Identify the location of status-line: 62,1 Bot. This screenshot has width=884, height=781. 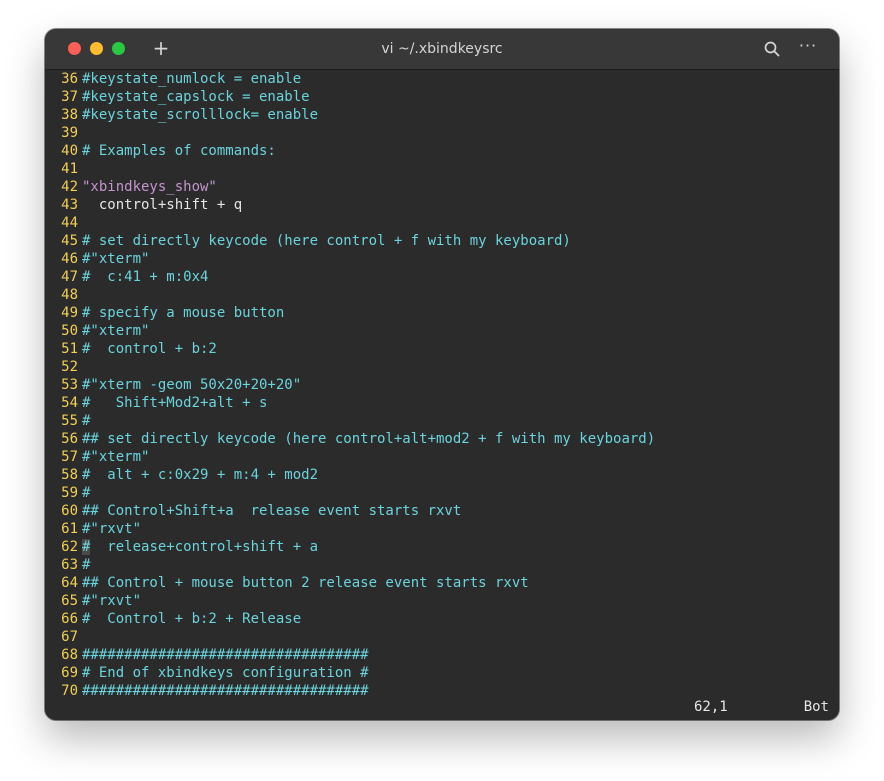
(442, 709).